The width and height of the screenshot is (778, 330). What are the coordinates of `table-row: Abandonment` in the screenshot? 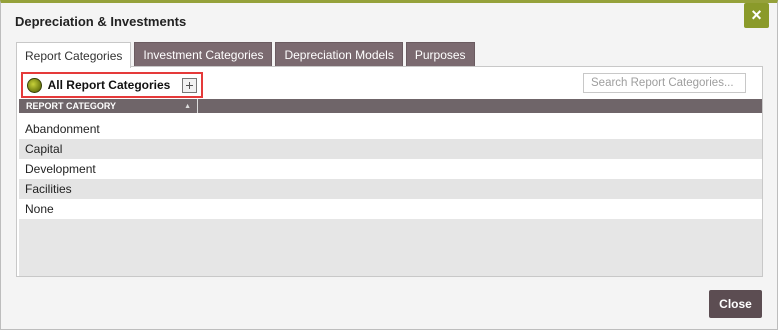 It's located at (390, 129).